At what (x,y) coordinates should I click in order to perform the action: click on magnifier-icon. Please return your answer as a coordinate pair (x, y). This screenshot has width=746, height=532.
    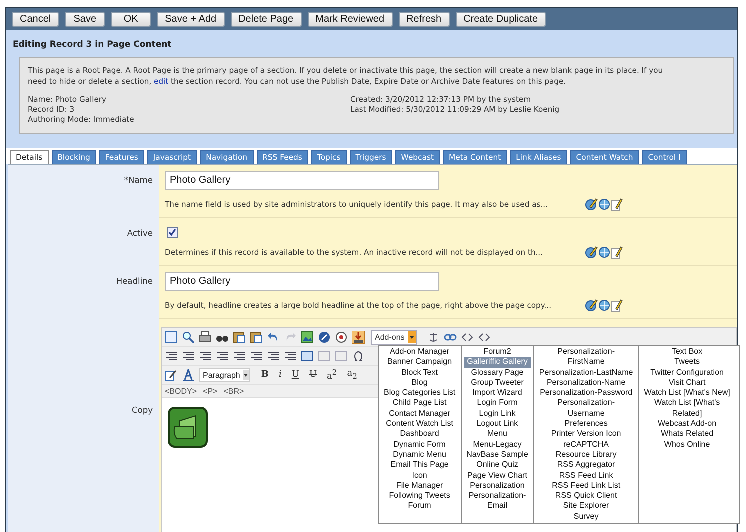
    Looking at the image, I should click on (188, 337).